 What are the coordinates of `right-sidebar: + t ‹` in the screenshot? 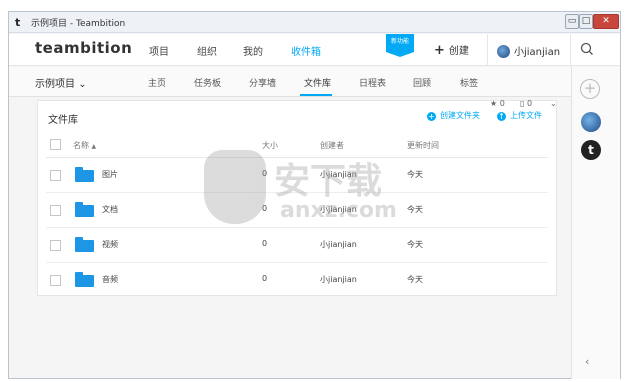 It's located at (595, 223).